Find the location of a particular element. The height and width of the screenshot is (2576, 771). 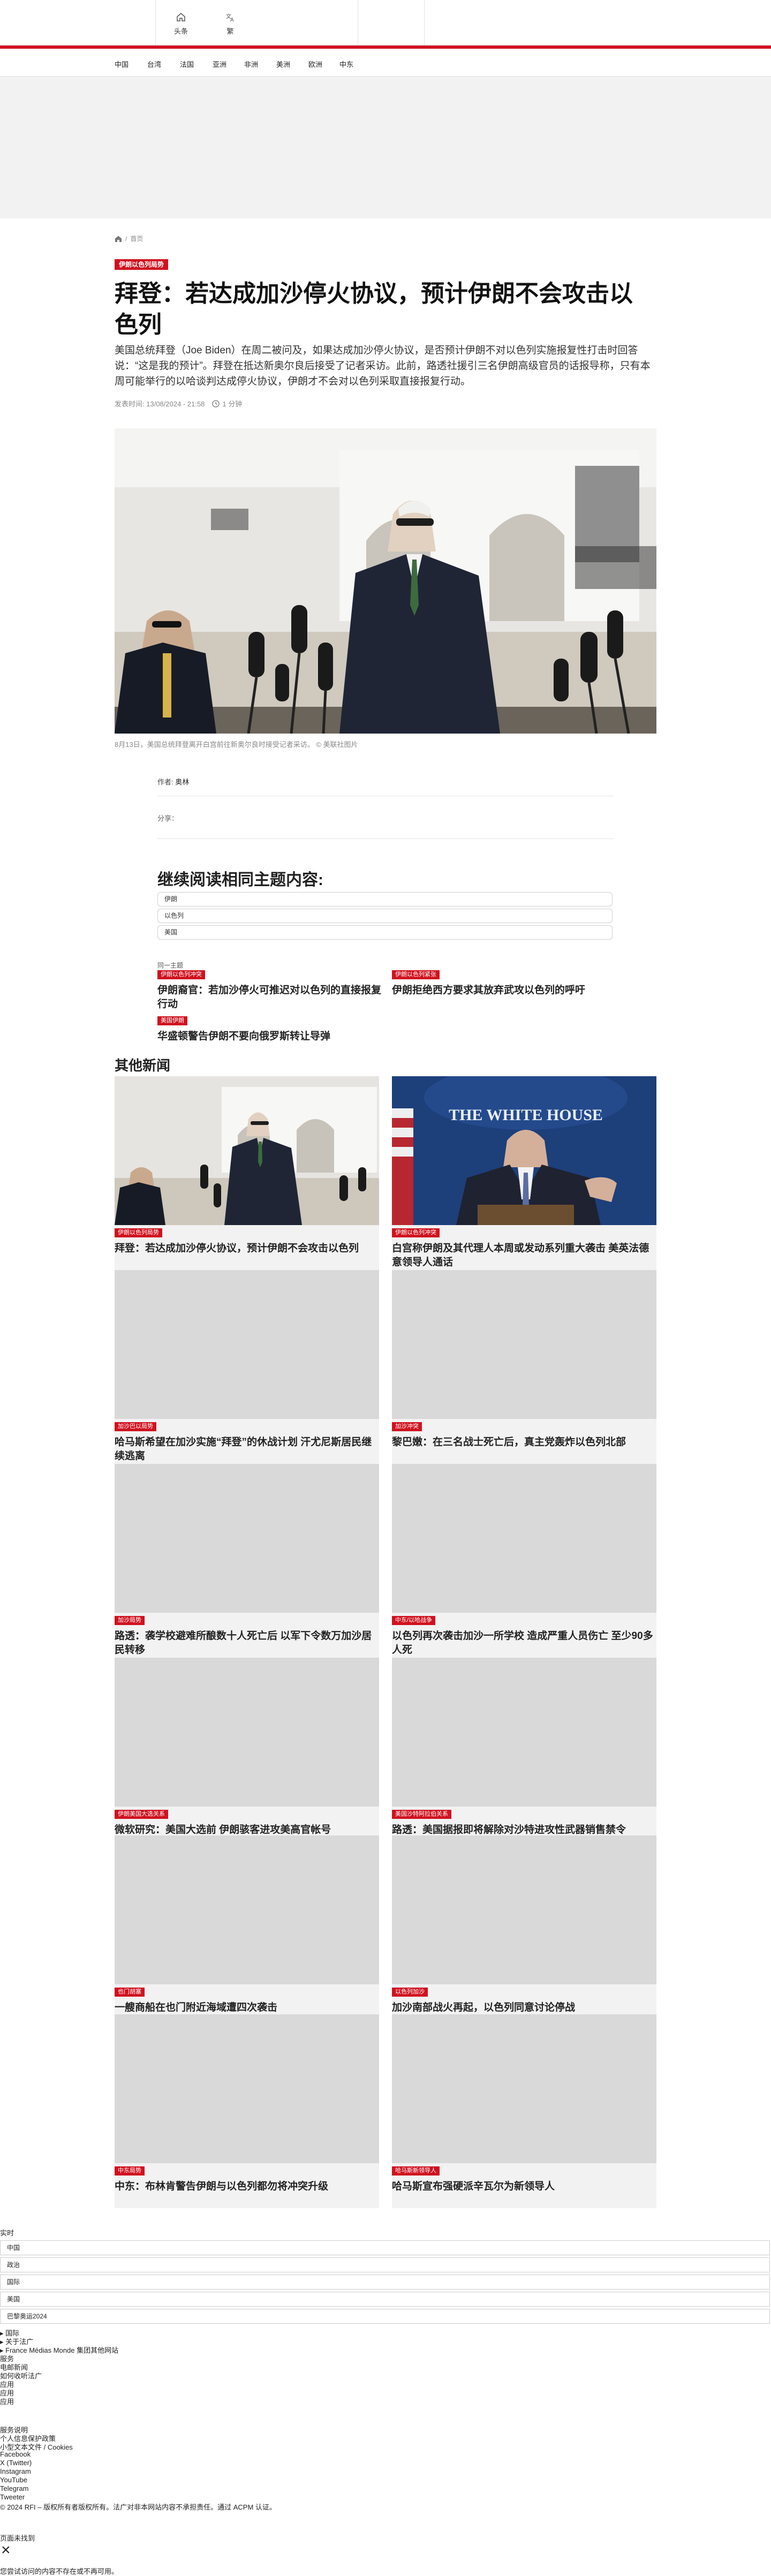

news-card-tag: 美国沙特阿拉伯关系 is located at coordinates (421, 1814).